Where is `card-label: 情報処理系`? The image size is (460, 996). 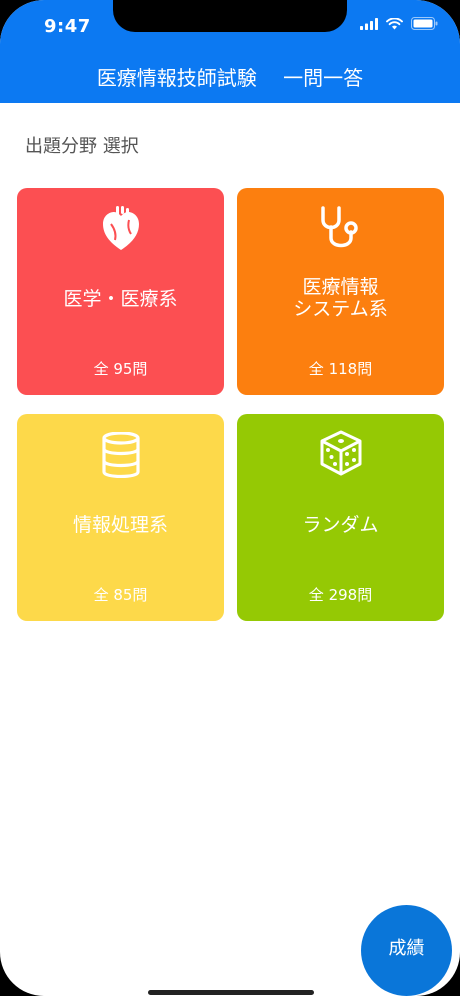
card-label: 情報処理系 is located at coordinates (120, 525).